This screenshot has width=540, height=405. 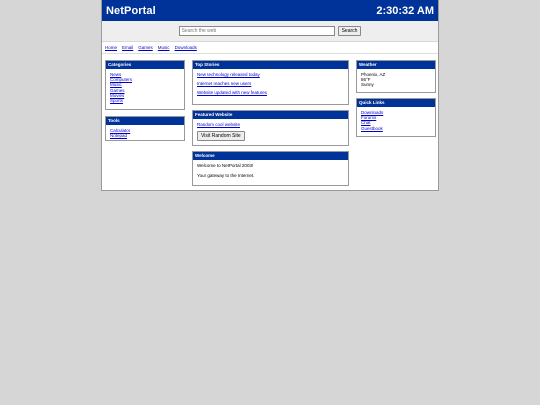 What do you see at coordinates (186, 47) in the screenshot?
I see `nav-link-downloads: Downloads` at bounding box center [186, 47].